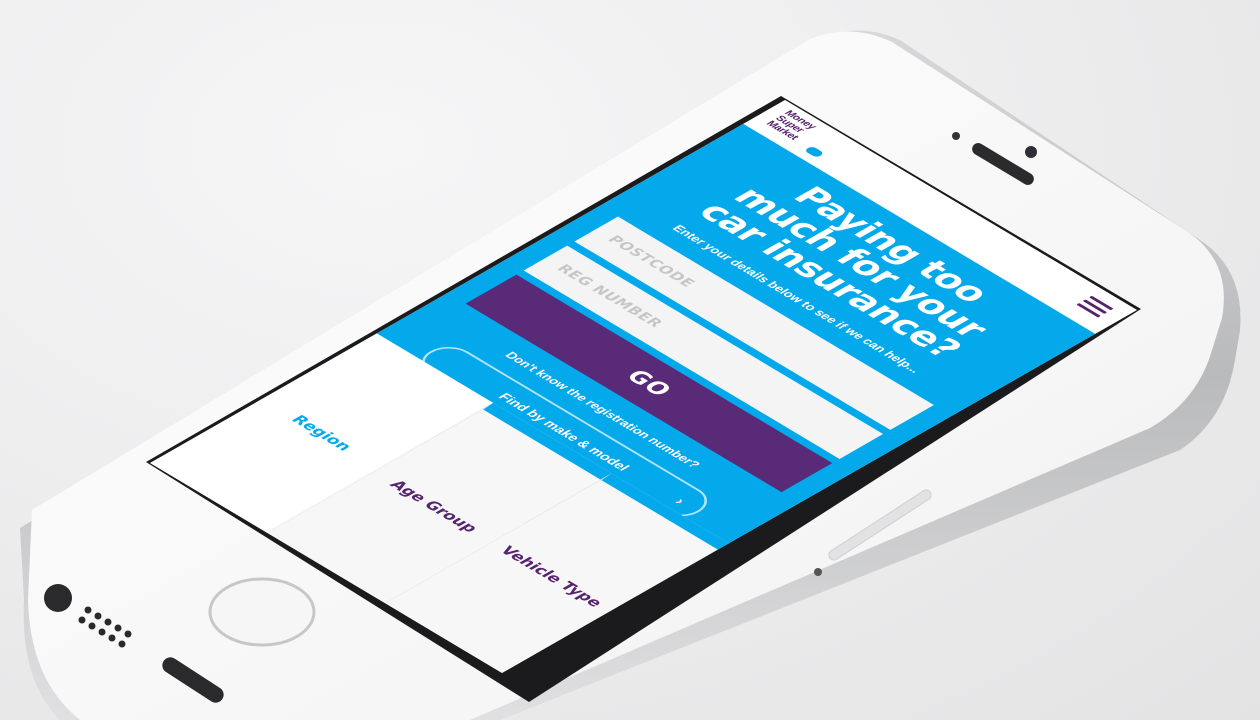 The image size is (1260, 720). What do you see at coordinates (1094, 307) in the screenshot?
I see `hamburger-menu-icon` at bounding box center [1094, 307].